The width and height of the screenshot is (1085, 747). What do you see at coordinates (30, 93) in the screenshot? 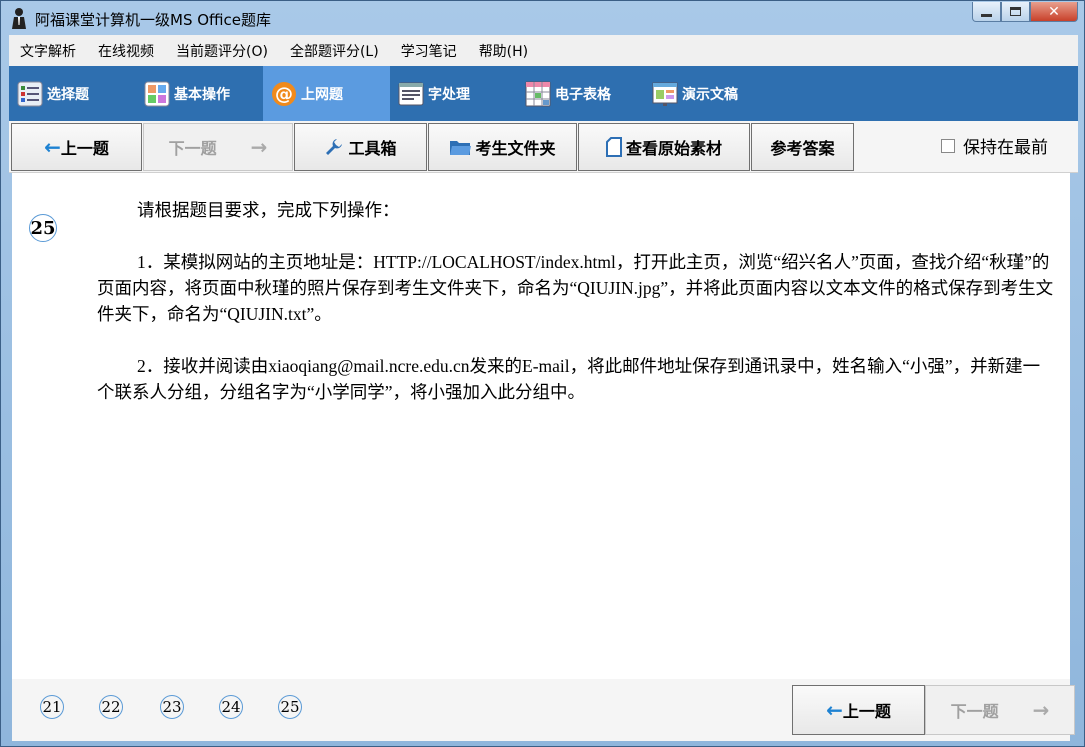
I see `list-icon` at bounding box center [30, 93].